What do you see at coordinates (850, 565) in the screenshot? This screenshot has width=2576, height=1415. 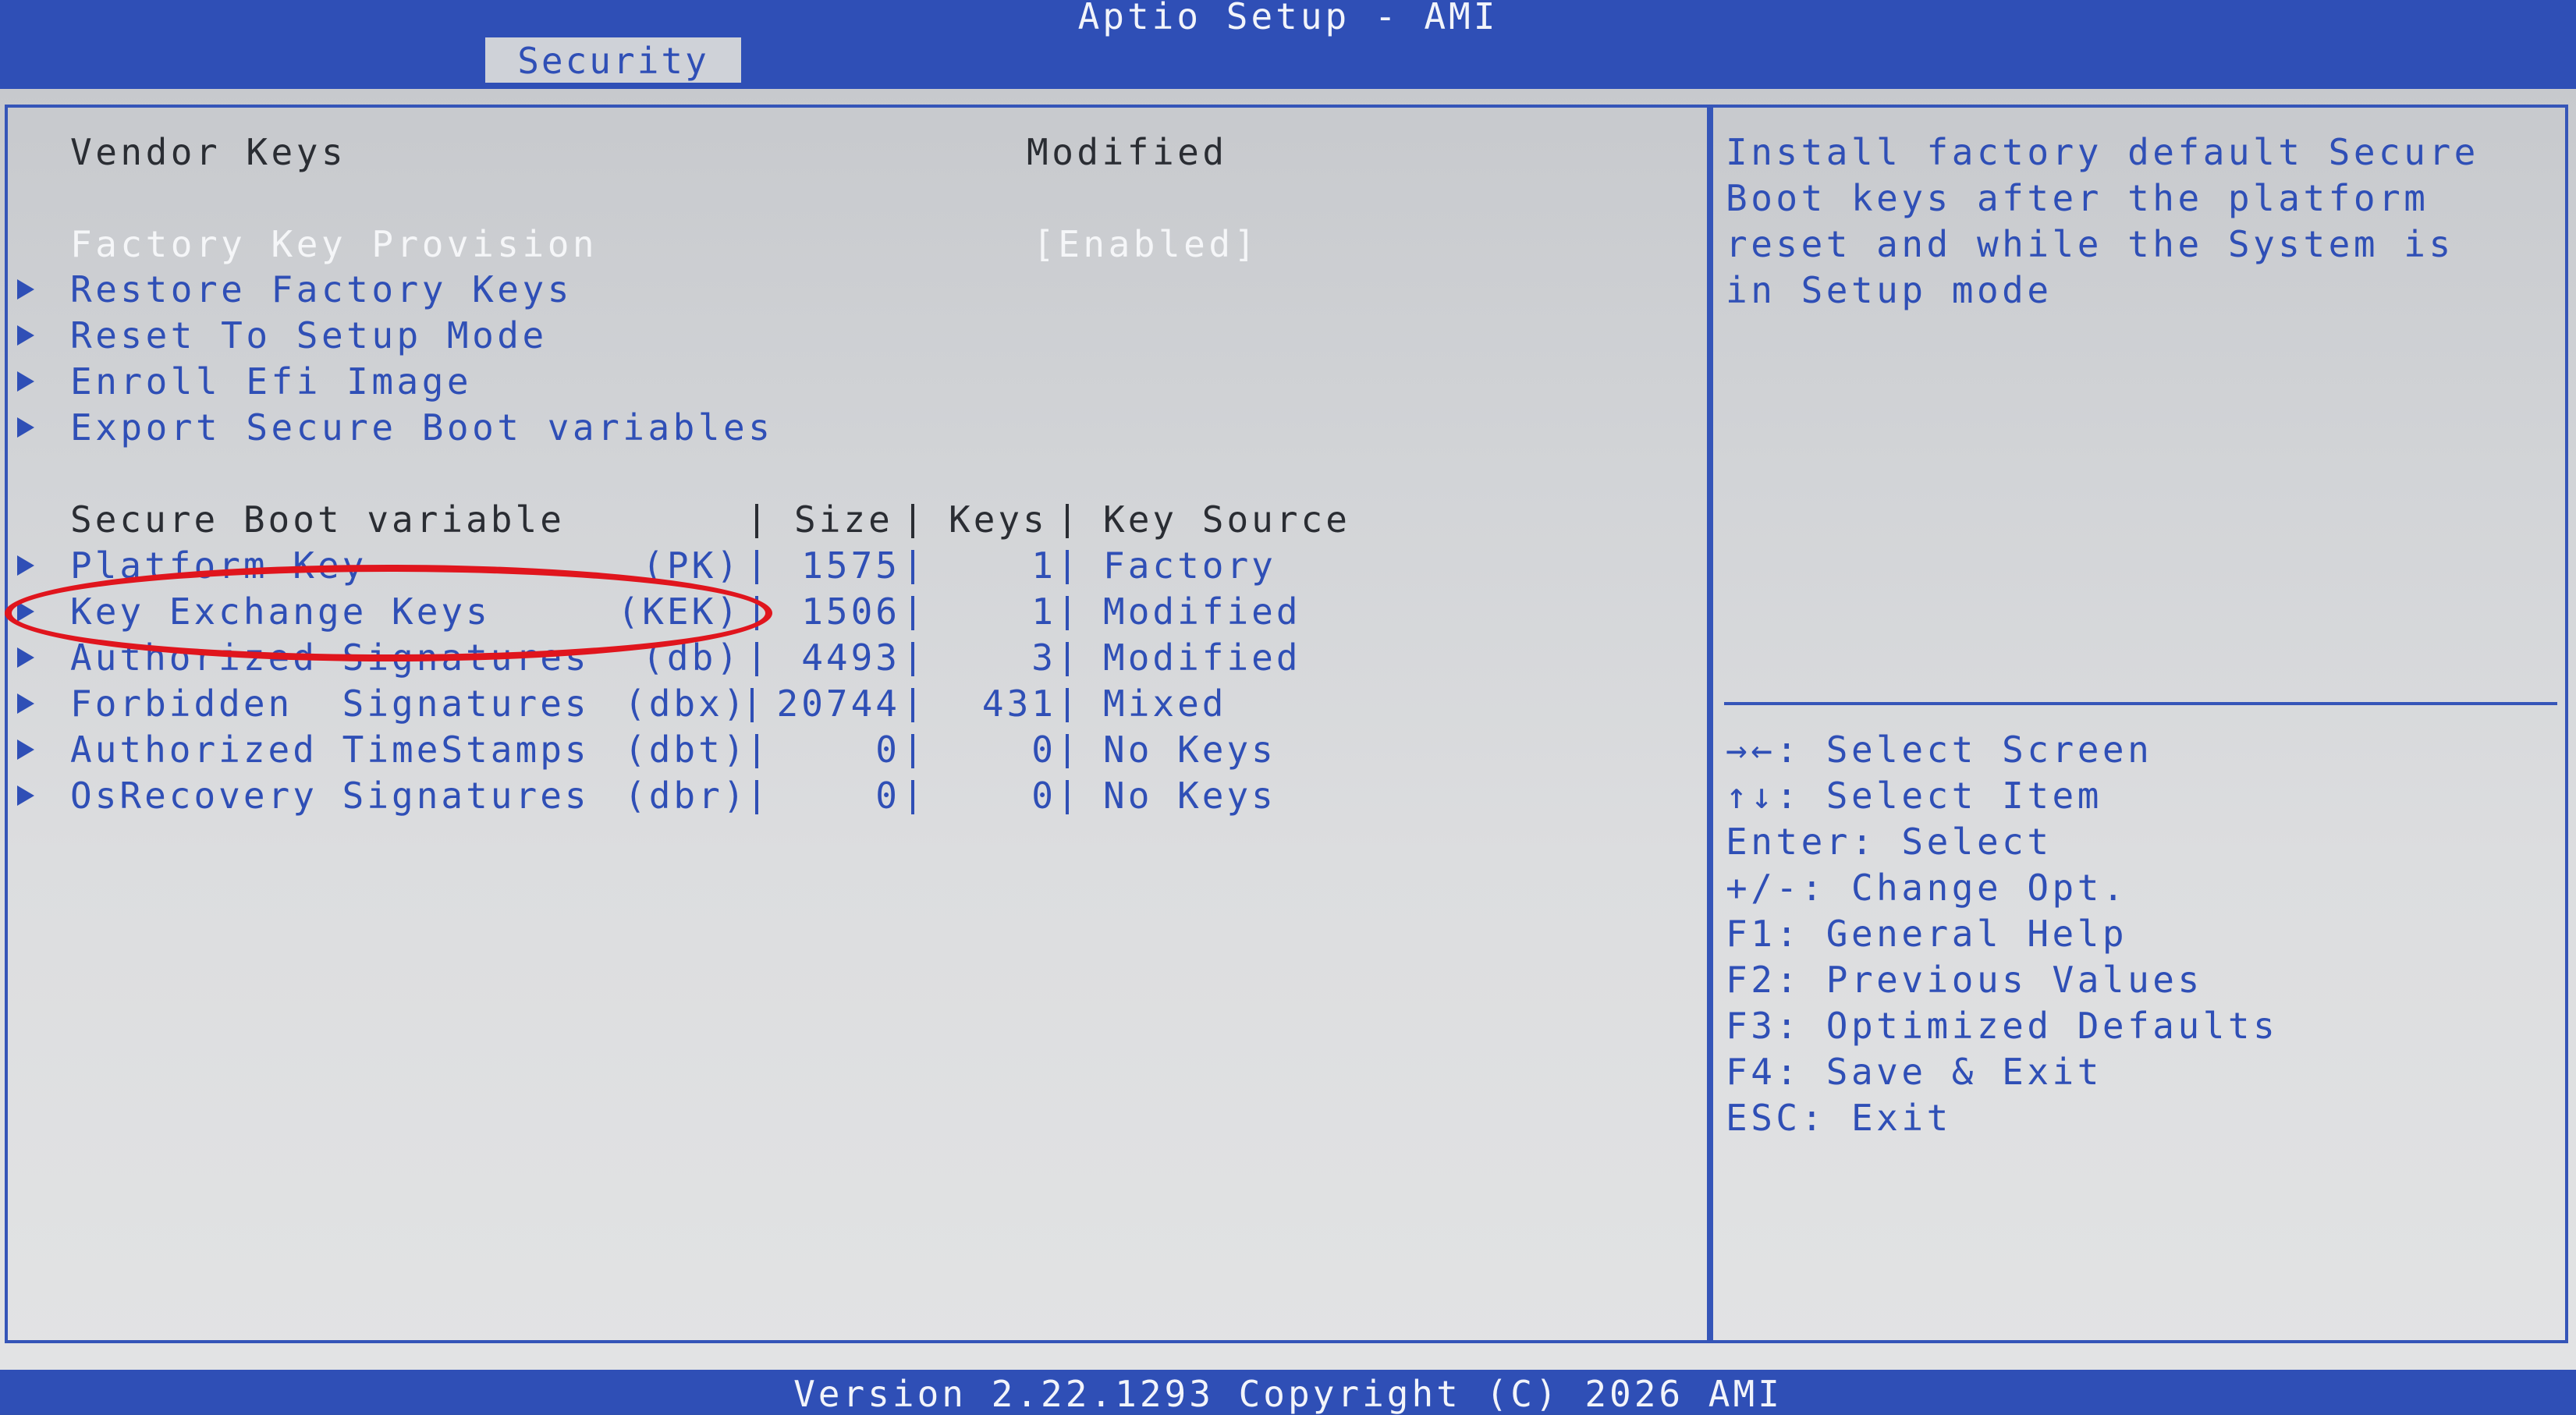 I see `row-size: 1575` at bounding box center [850, 565].